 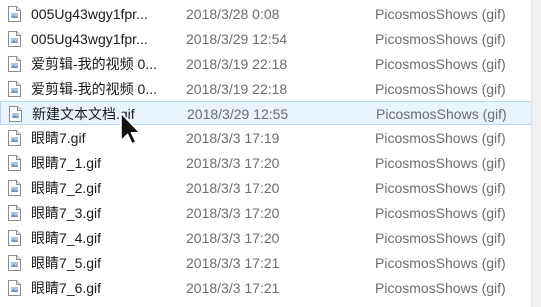 What do you see at coordinates (105, 138) in the screenshot?
I see `file-name: 眼睛7.gif` at bounding box center [105, 138].